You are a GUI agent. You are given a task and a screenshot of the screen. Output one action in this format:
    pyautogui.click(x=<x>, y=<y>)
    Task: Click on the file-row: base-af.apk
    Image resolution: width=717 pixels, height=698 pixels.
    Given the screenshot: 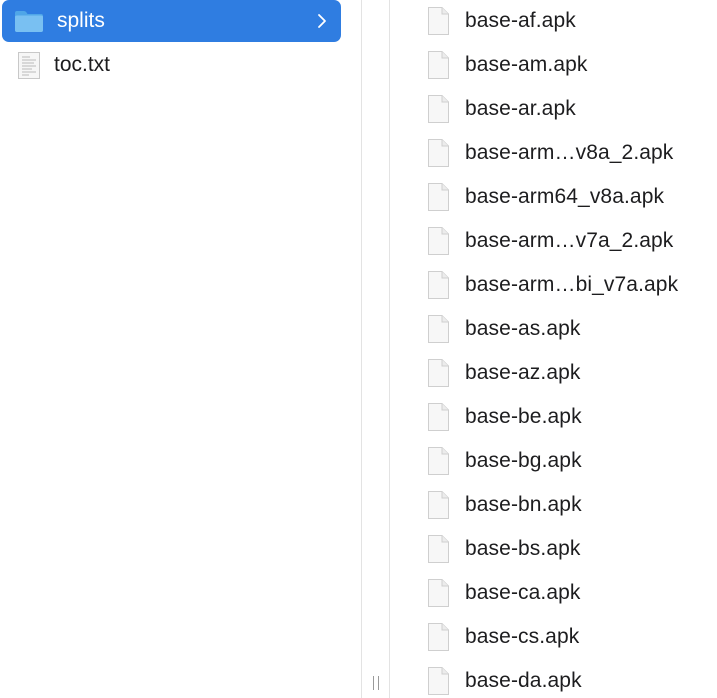 What is the action you would take?
    pyautogui.click(x=553, y=21)
    